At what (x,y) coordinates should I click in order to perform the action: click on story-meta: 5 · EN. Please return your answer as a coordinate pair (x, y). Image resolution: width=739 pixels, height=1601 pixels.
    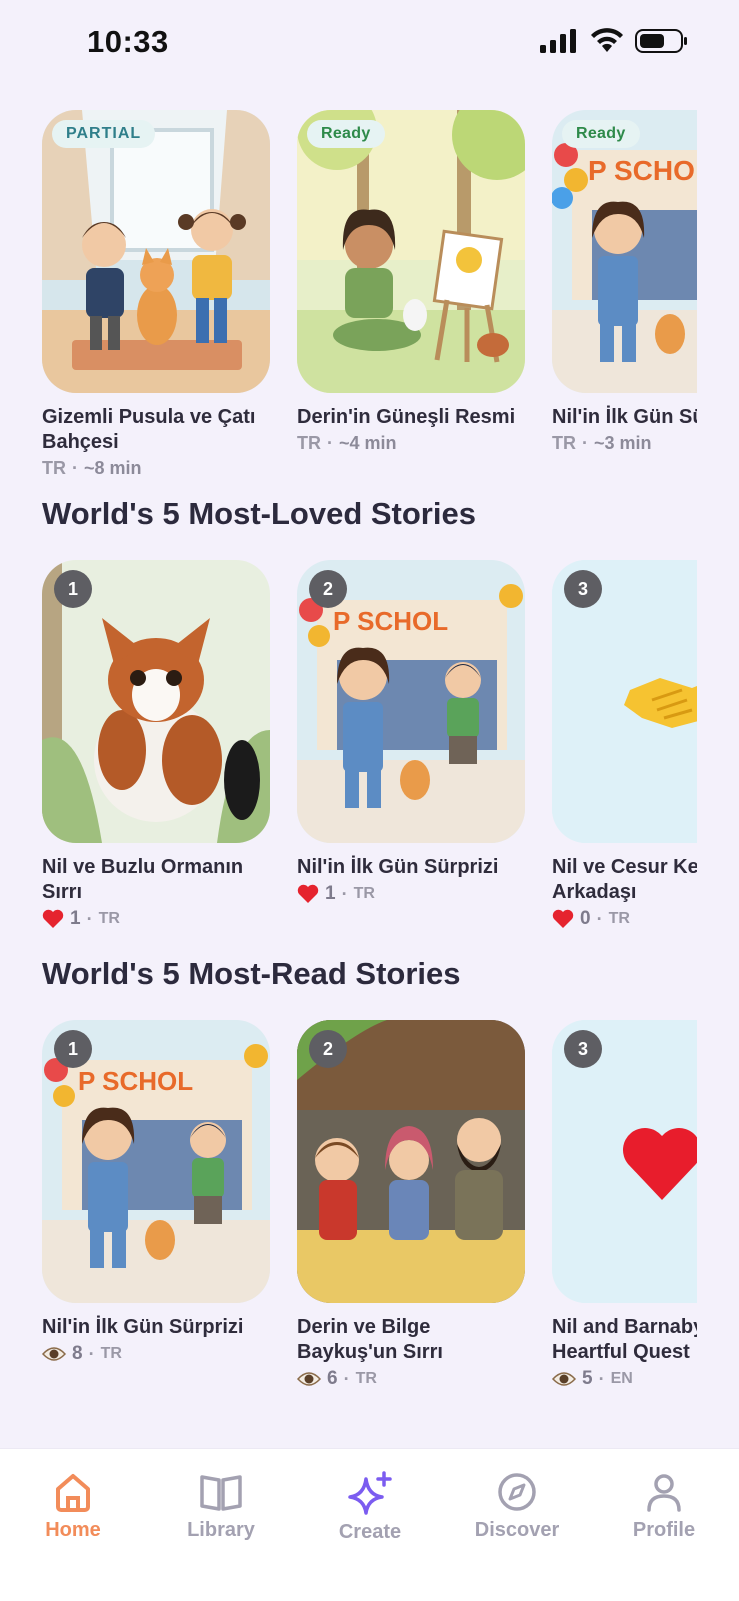
    Looking at the image, I should click on (624, 1379).